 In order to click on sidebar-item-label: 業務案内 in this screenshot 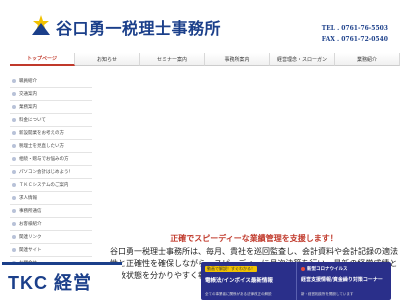, I will do `click(28, 107)`.